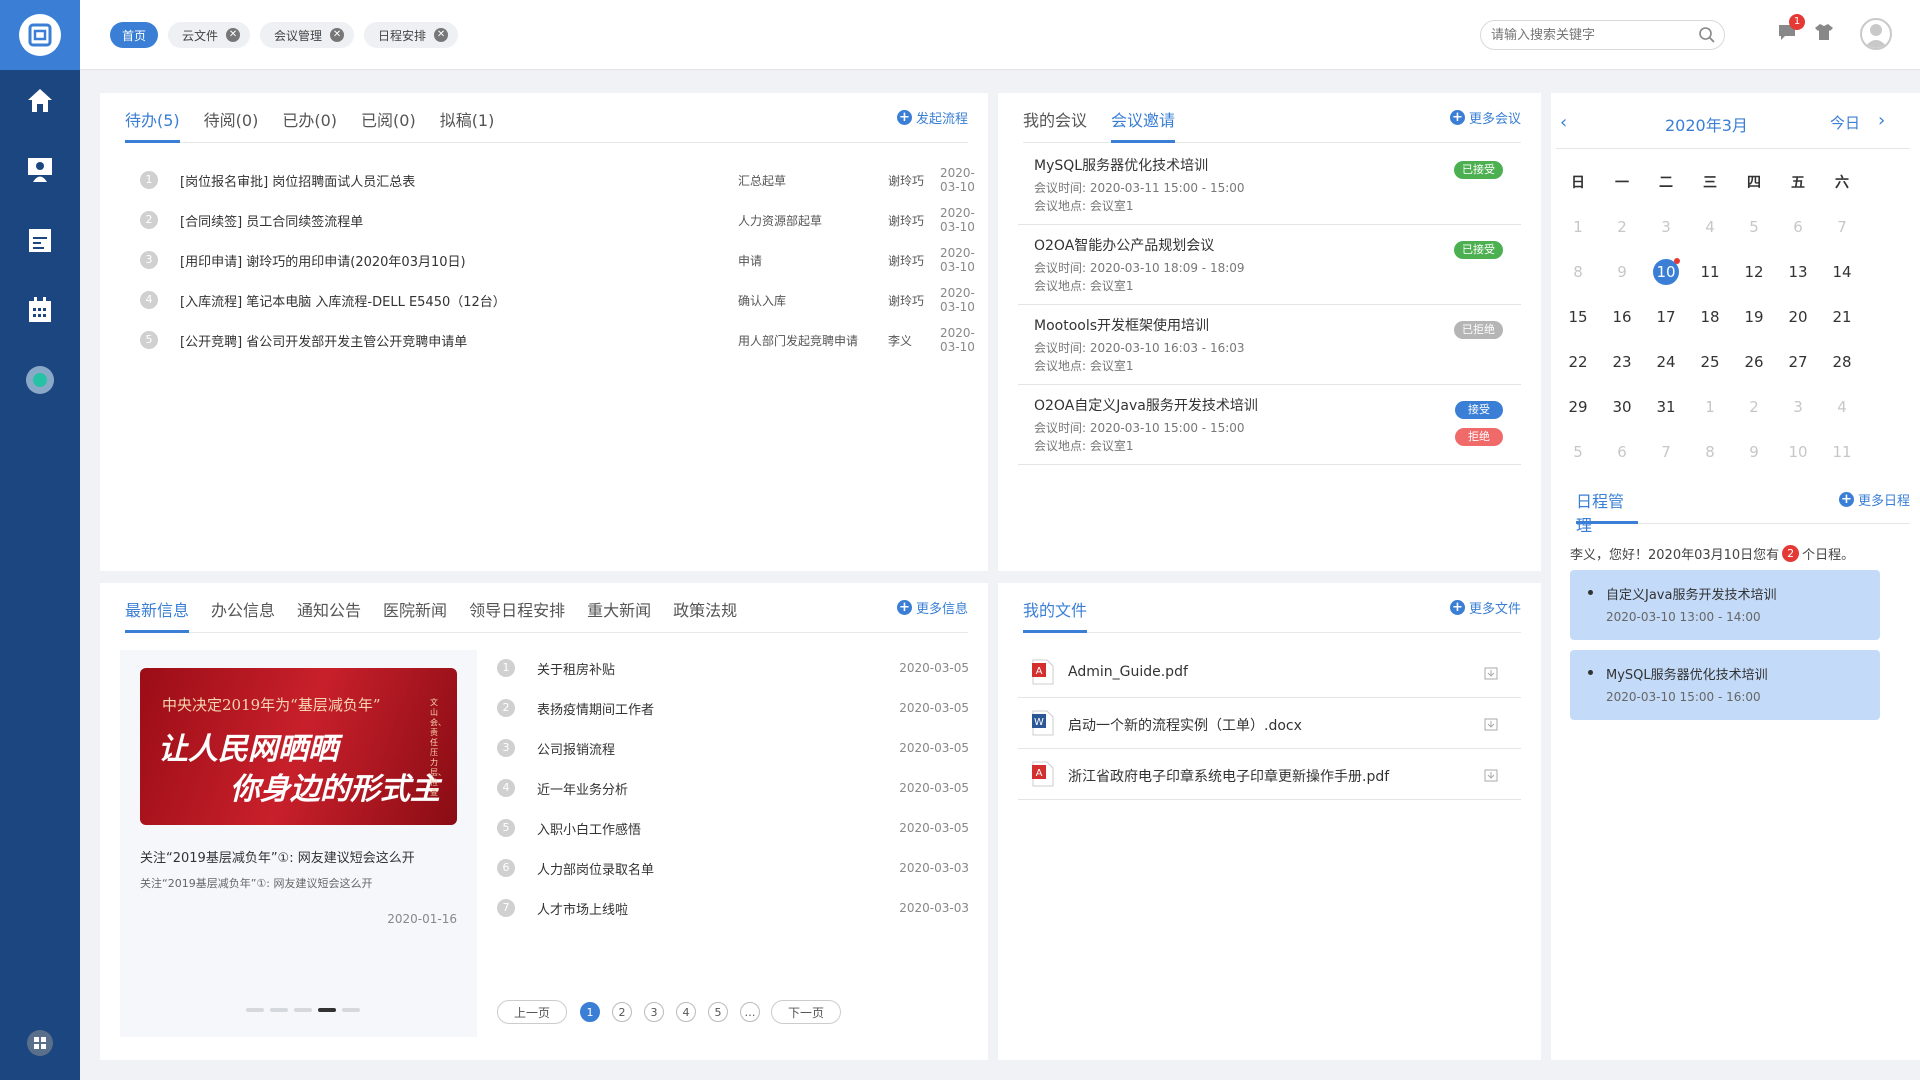 This screenshot has width=1920, height=1080. Describe the element at coordinates (622, 1012) in the screenshot. I see `page-2: 2` at that location.